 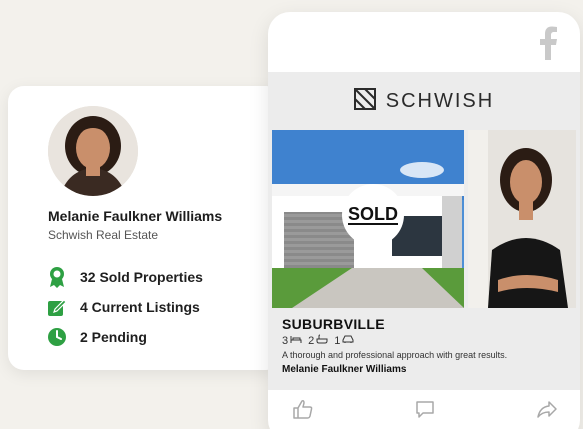 I want to click on agent-photo, so click(x=522, y=219).